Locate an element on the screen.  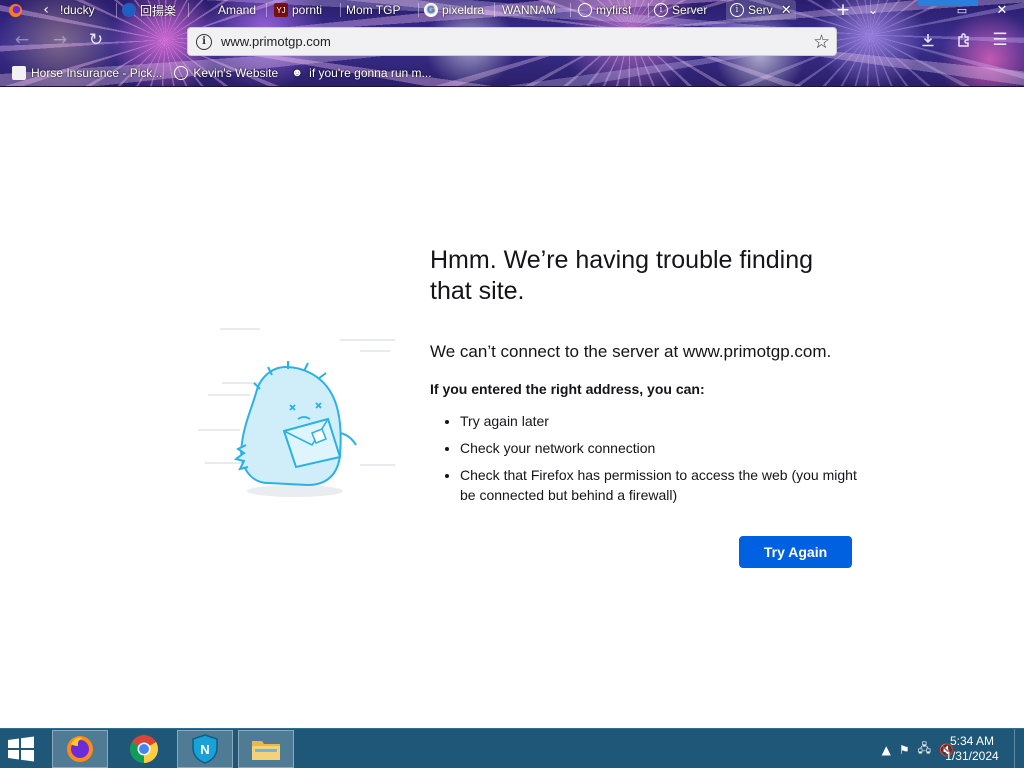
folder-icon is located at coordinates (266, 750).